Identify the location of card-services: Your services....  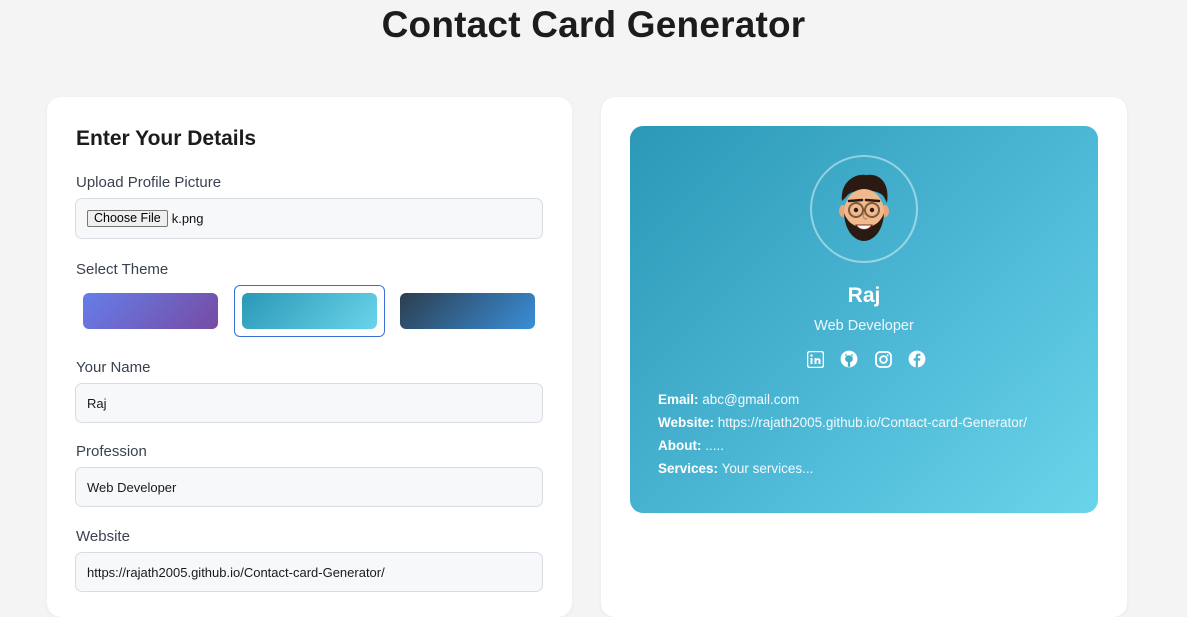
(767, 468).